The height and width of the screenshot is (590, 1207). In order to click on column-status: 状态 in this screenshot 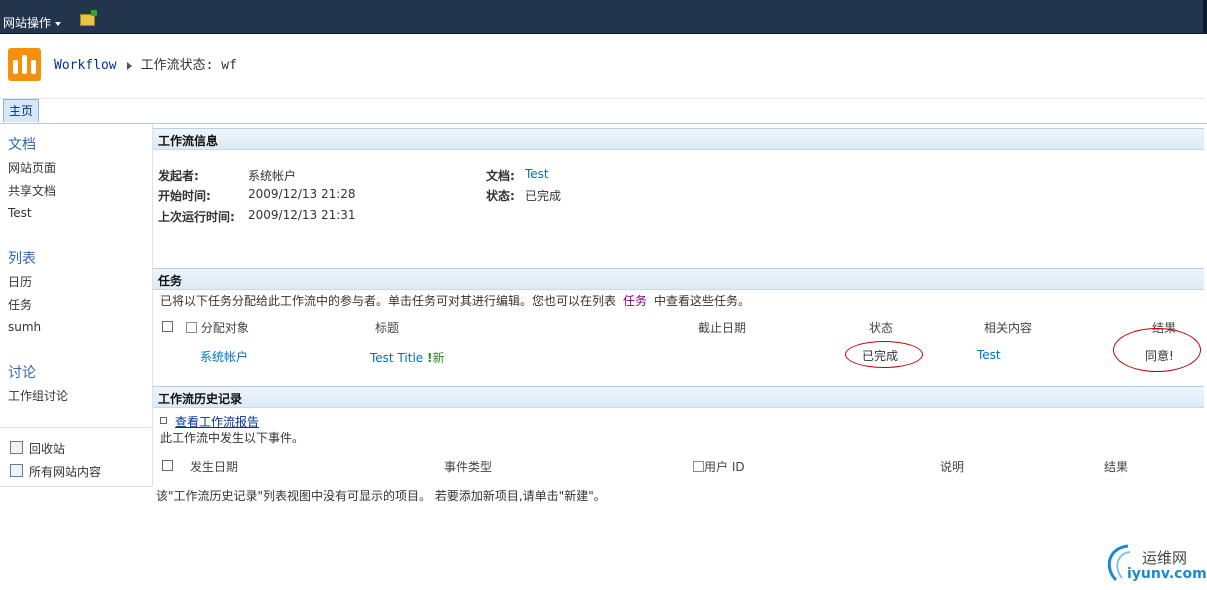, I will do `click(881, 327)`.